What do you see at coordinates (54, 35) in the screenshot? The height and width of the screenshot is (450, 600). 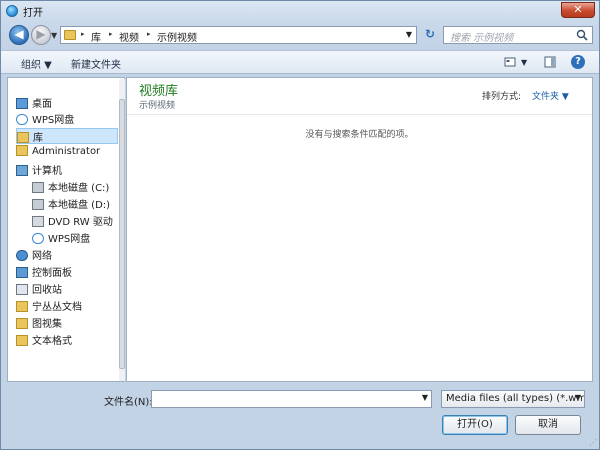 I see `recent-pages-button: ▼` at bounding box center [54, 35].